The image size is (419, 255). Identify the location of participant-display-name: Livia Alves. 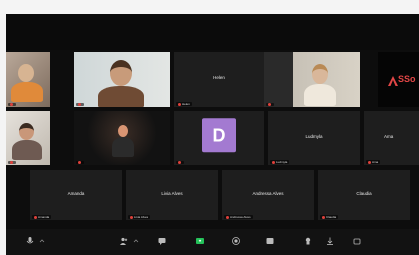
(172, 193).